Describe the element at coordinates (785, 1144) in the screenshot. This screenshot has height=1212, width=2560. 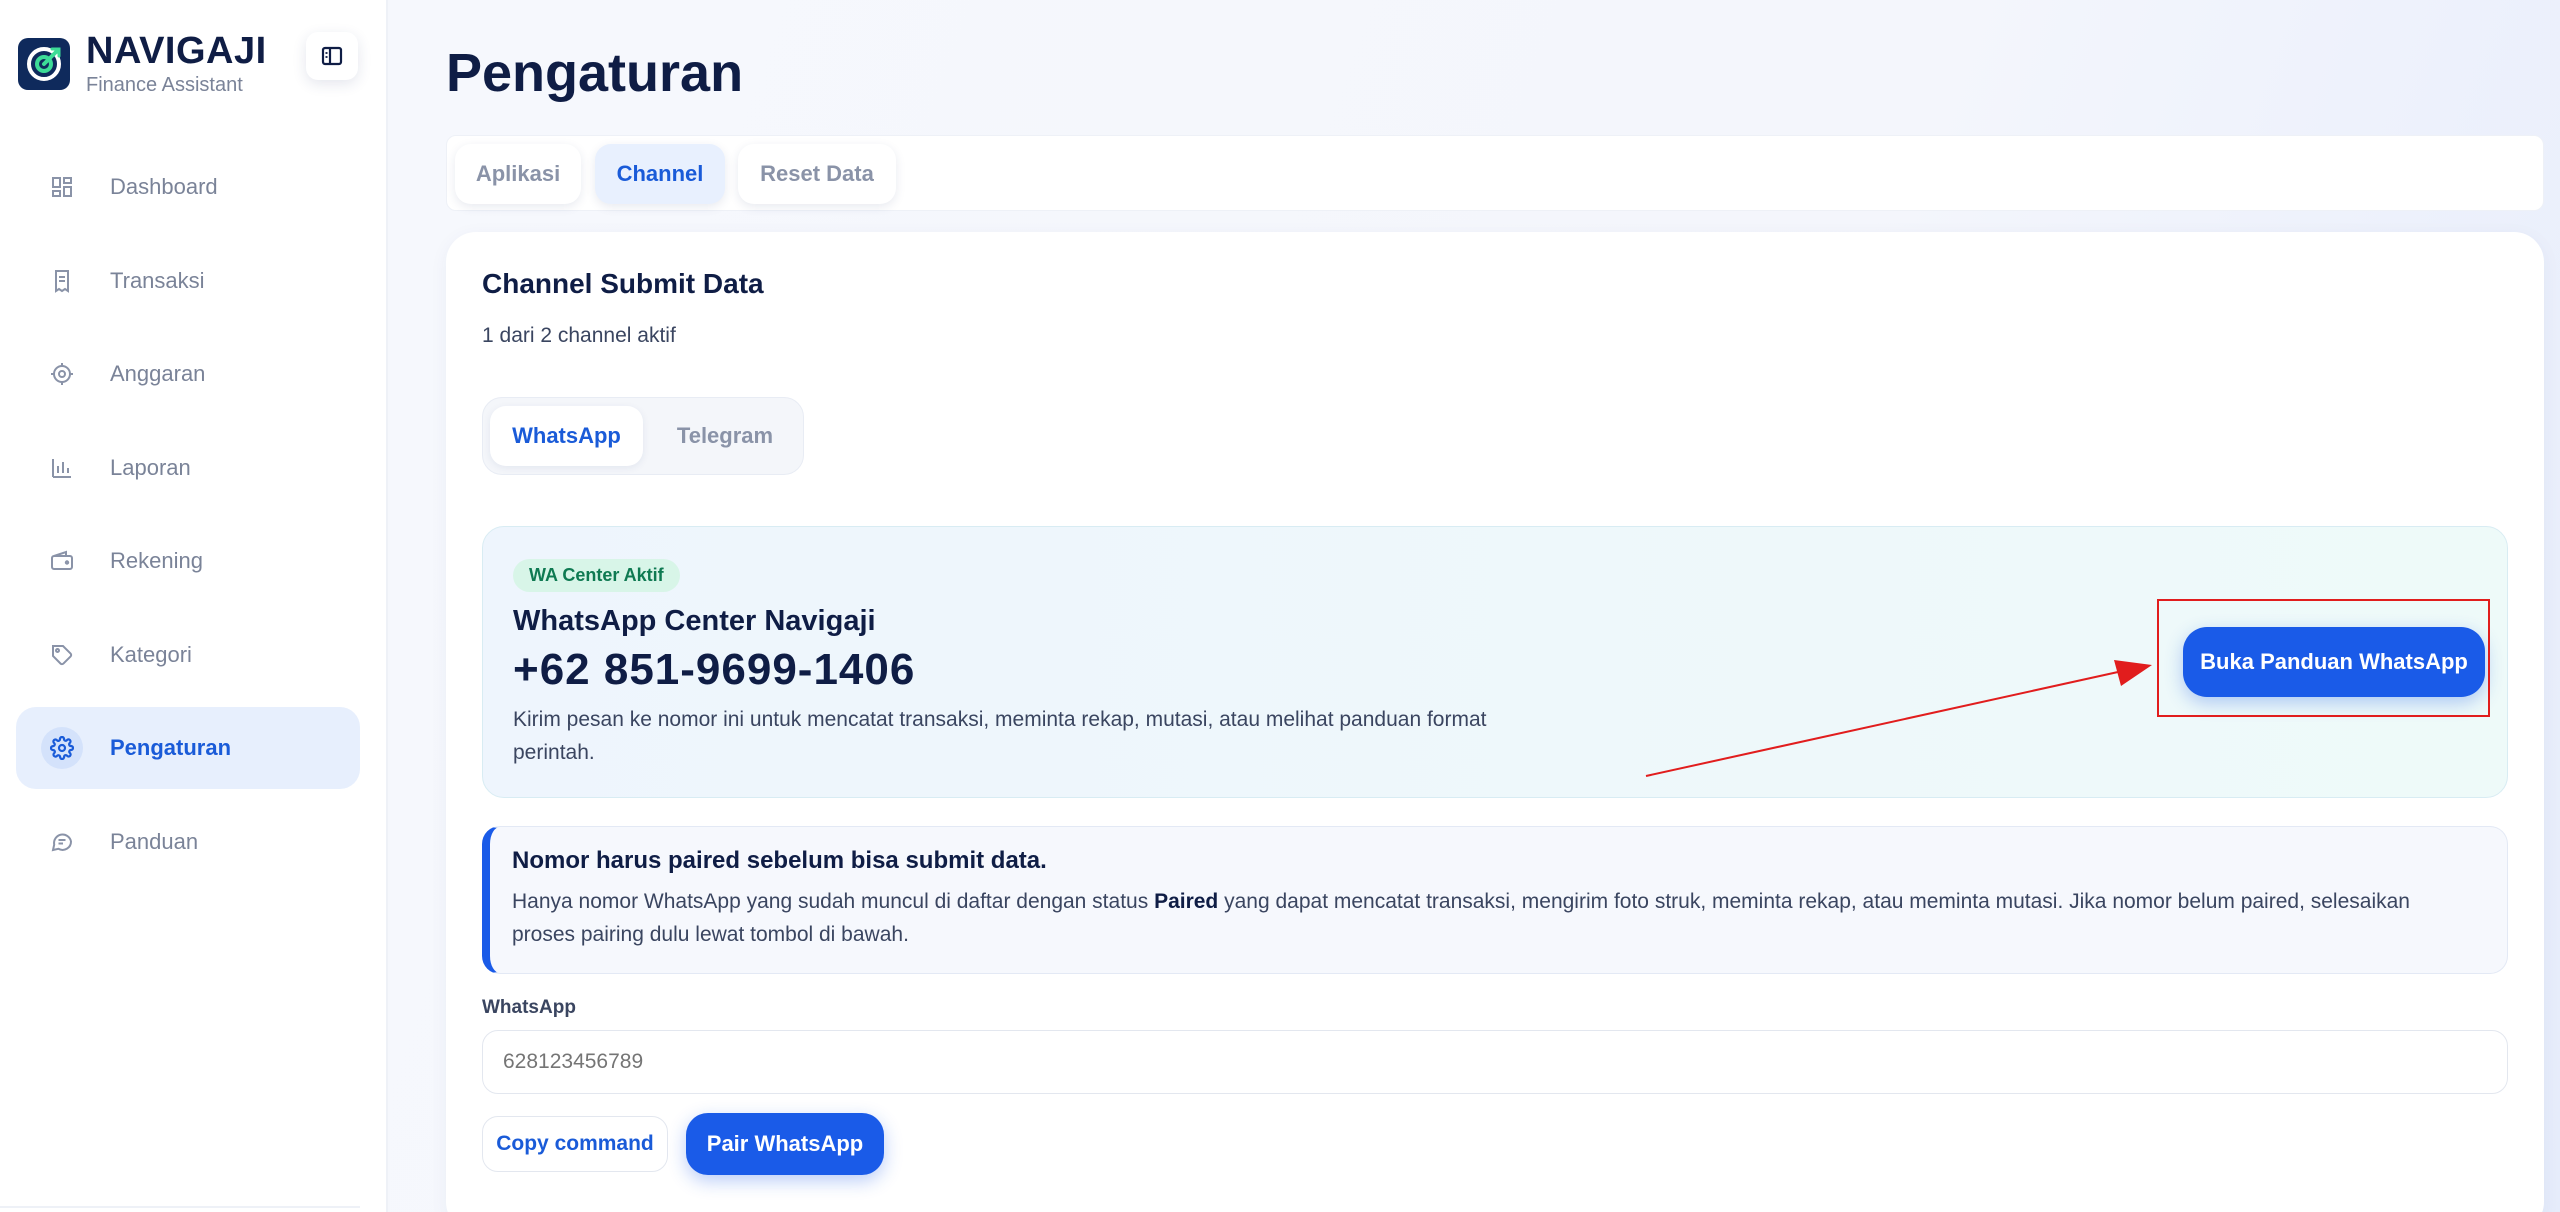
I see `pair-whatsapp-button: Pair WhatsApp` at that location.